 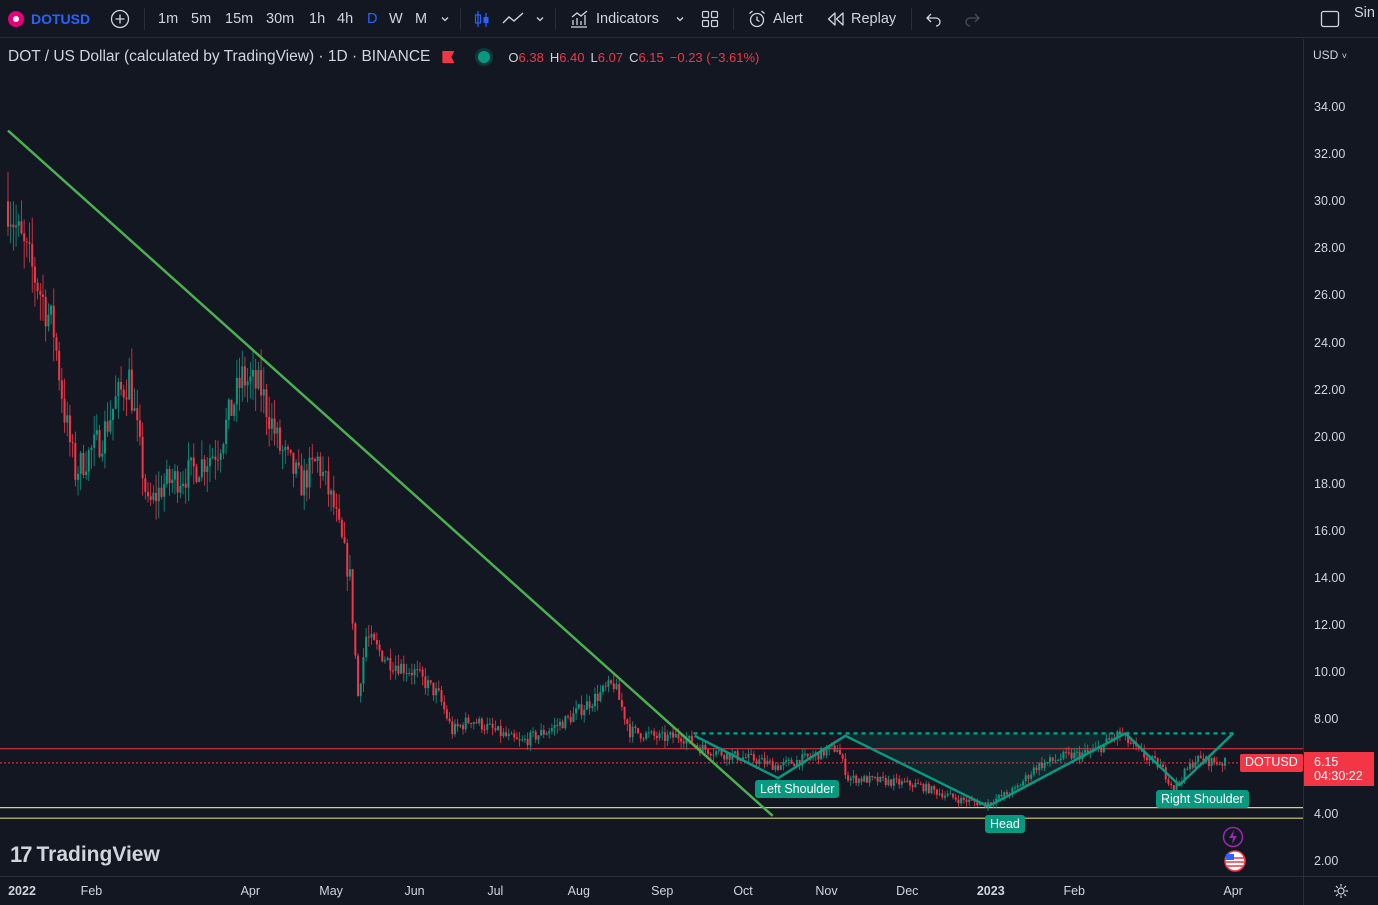 What do you see at coordinates (280, 19) in the screenshot?
I see `interval-30m: 30m` at bounding box center [280, 19].